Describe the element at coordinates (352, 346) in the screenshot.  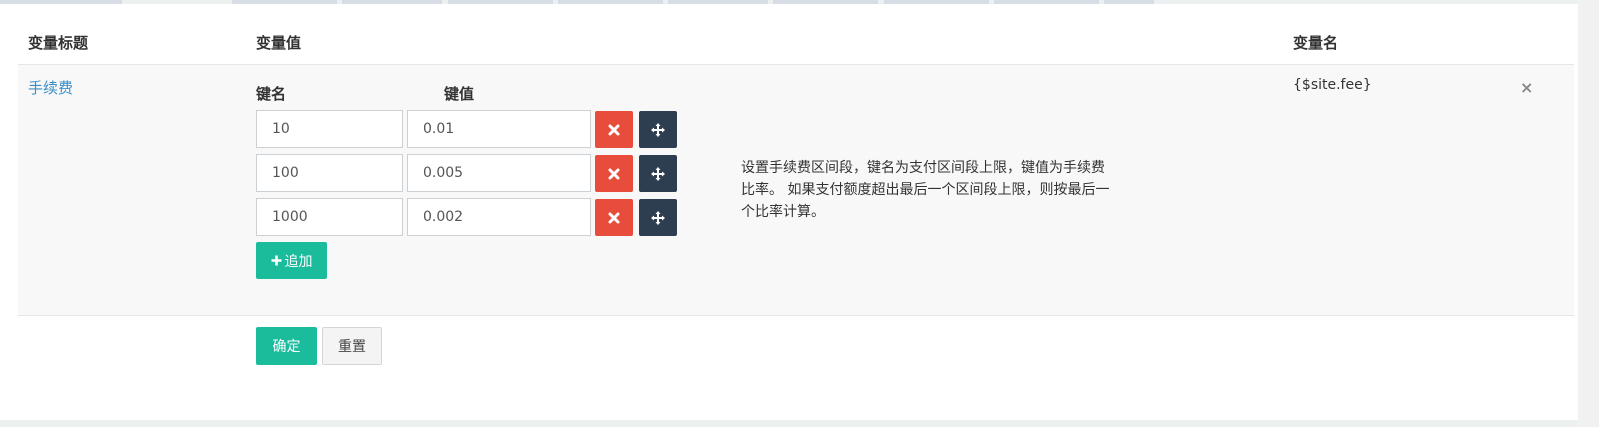
I see `reset-button: 重置` at that location.